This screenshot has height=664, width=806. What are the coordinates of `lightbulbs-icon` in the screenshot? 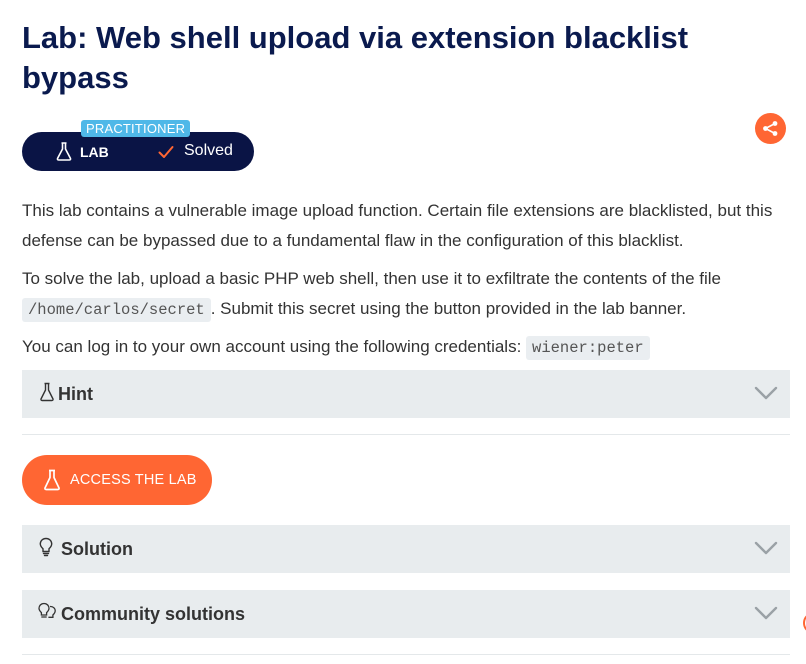 It's located at (47, 610).